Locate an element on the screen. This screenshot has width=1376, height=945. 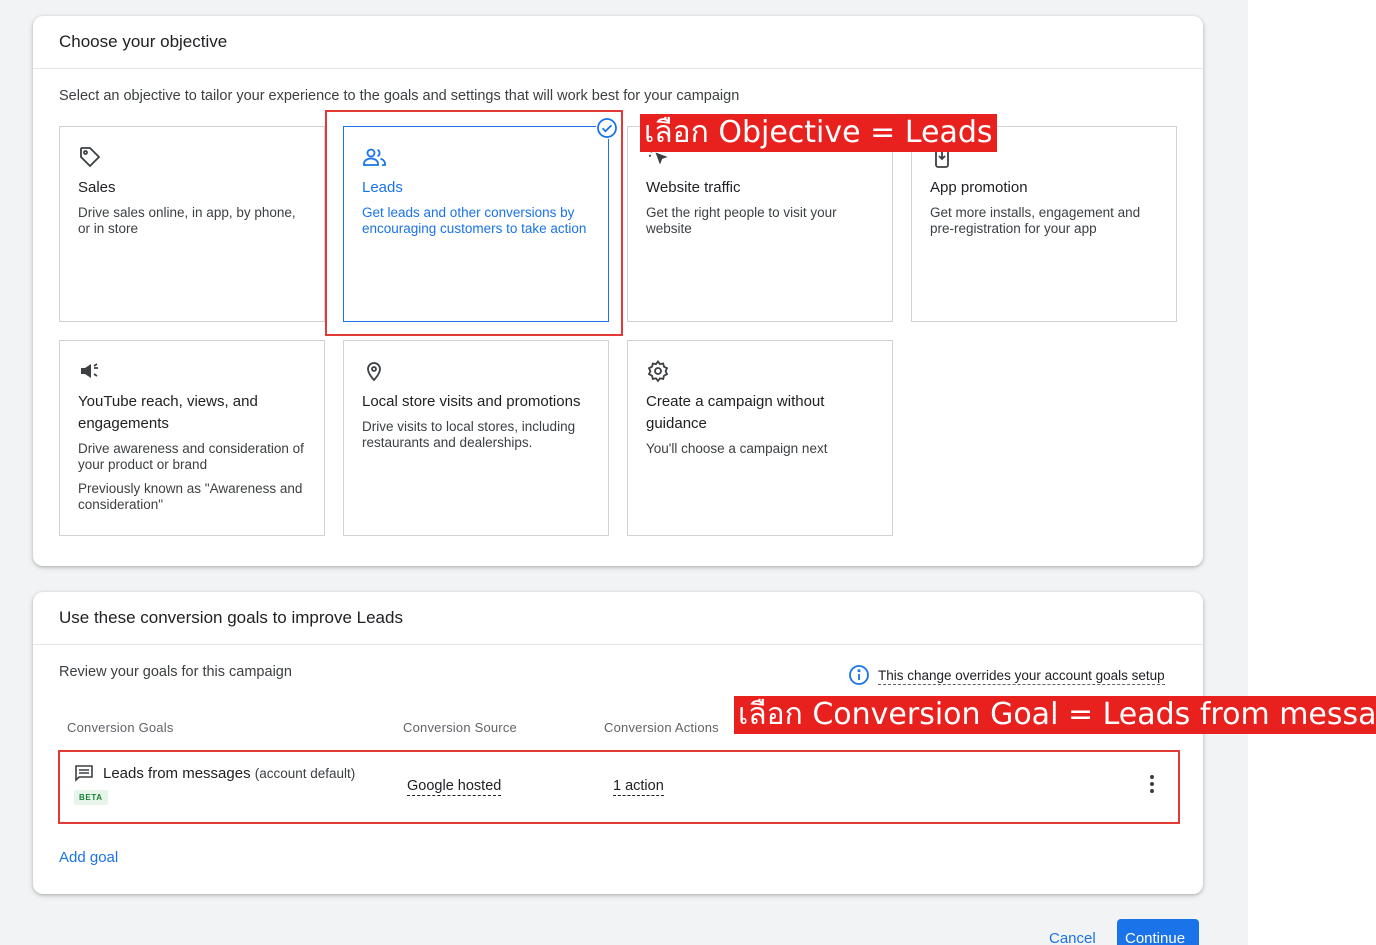
location-pin-icon is located at coordinates (374, 371).